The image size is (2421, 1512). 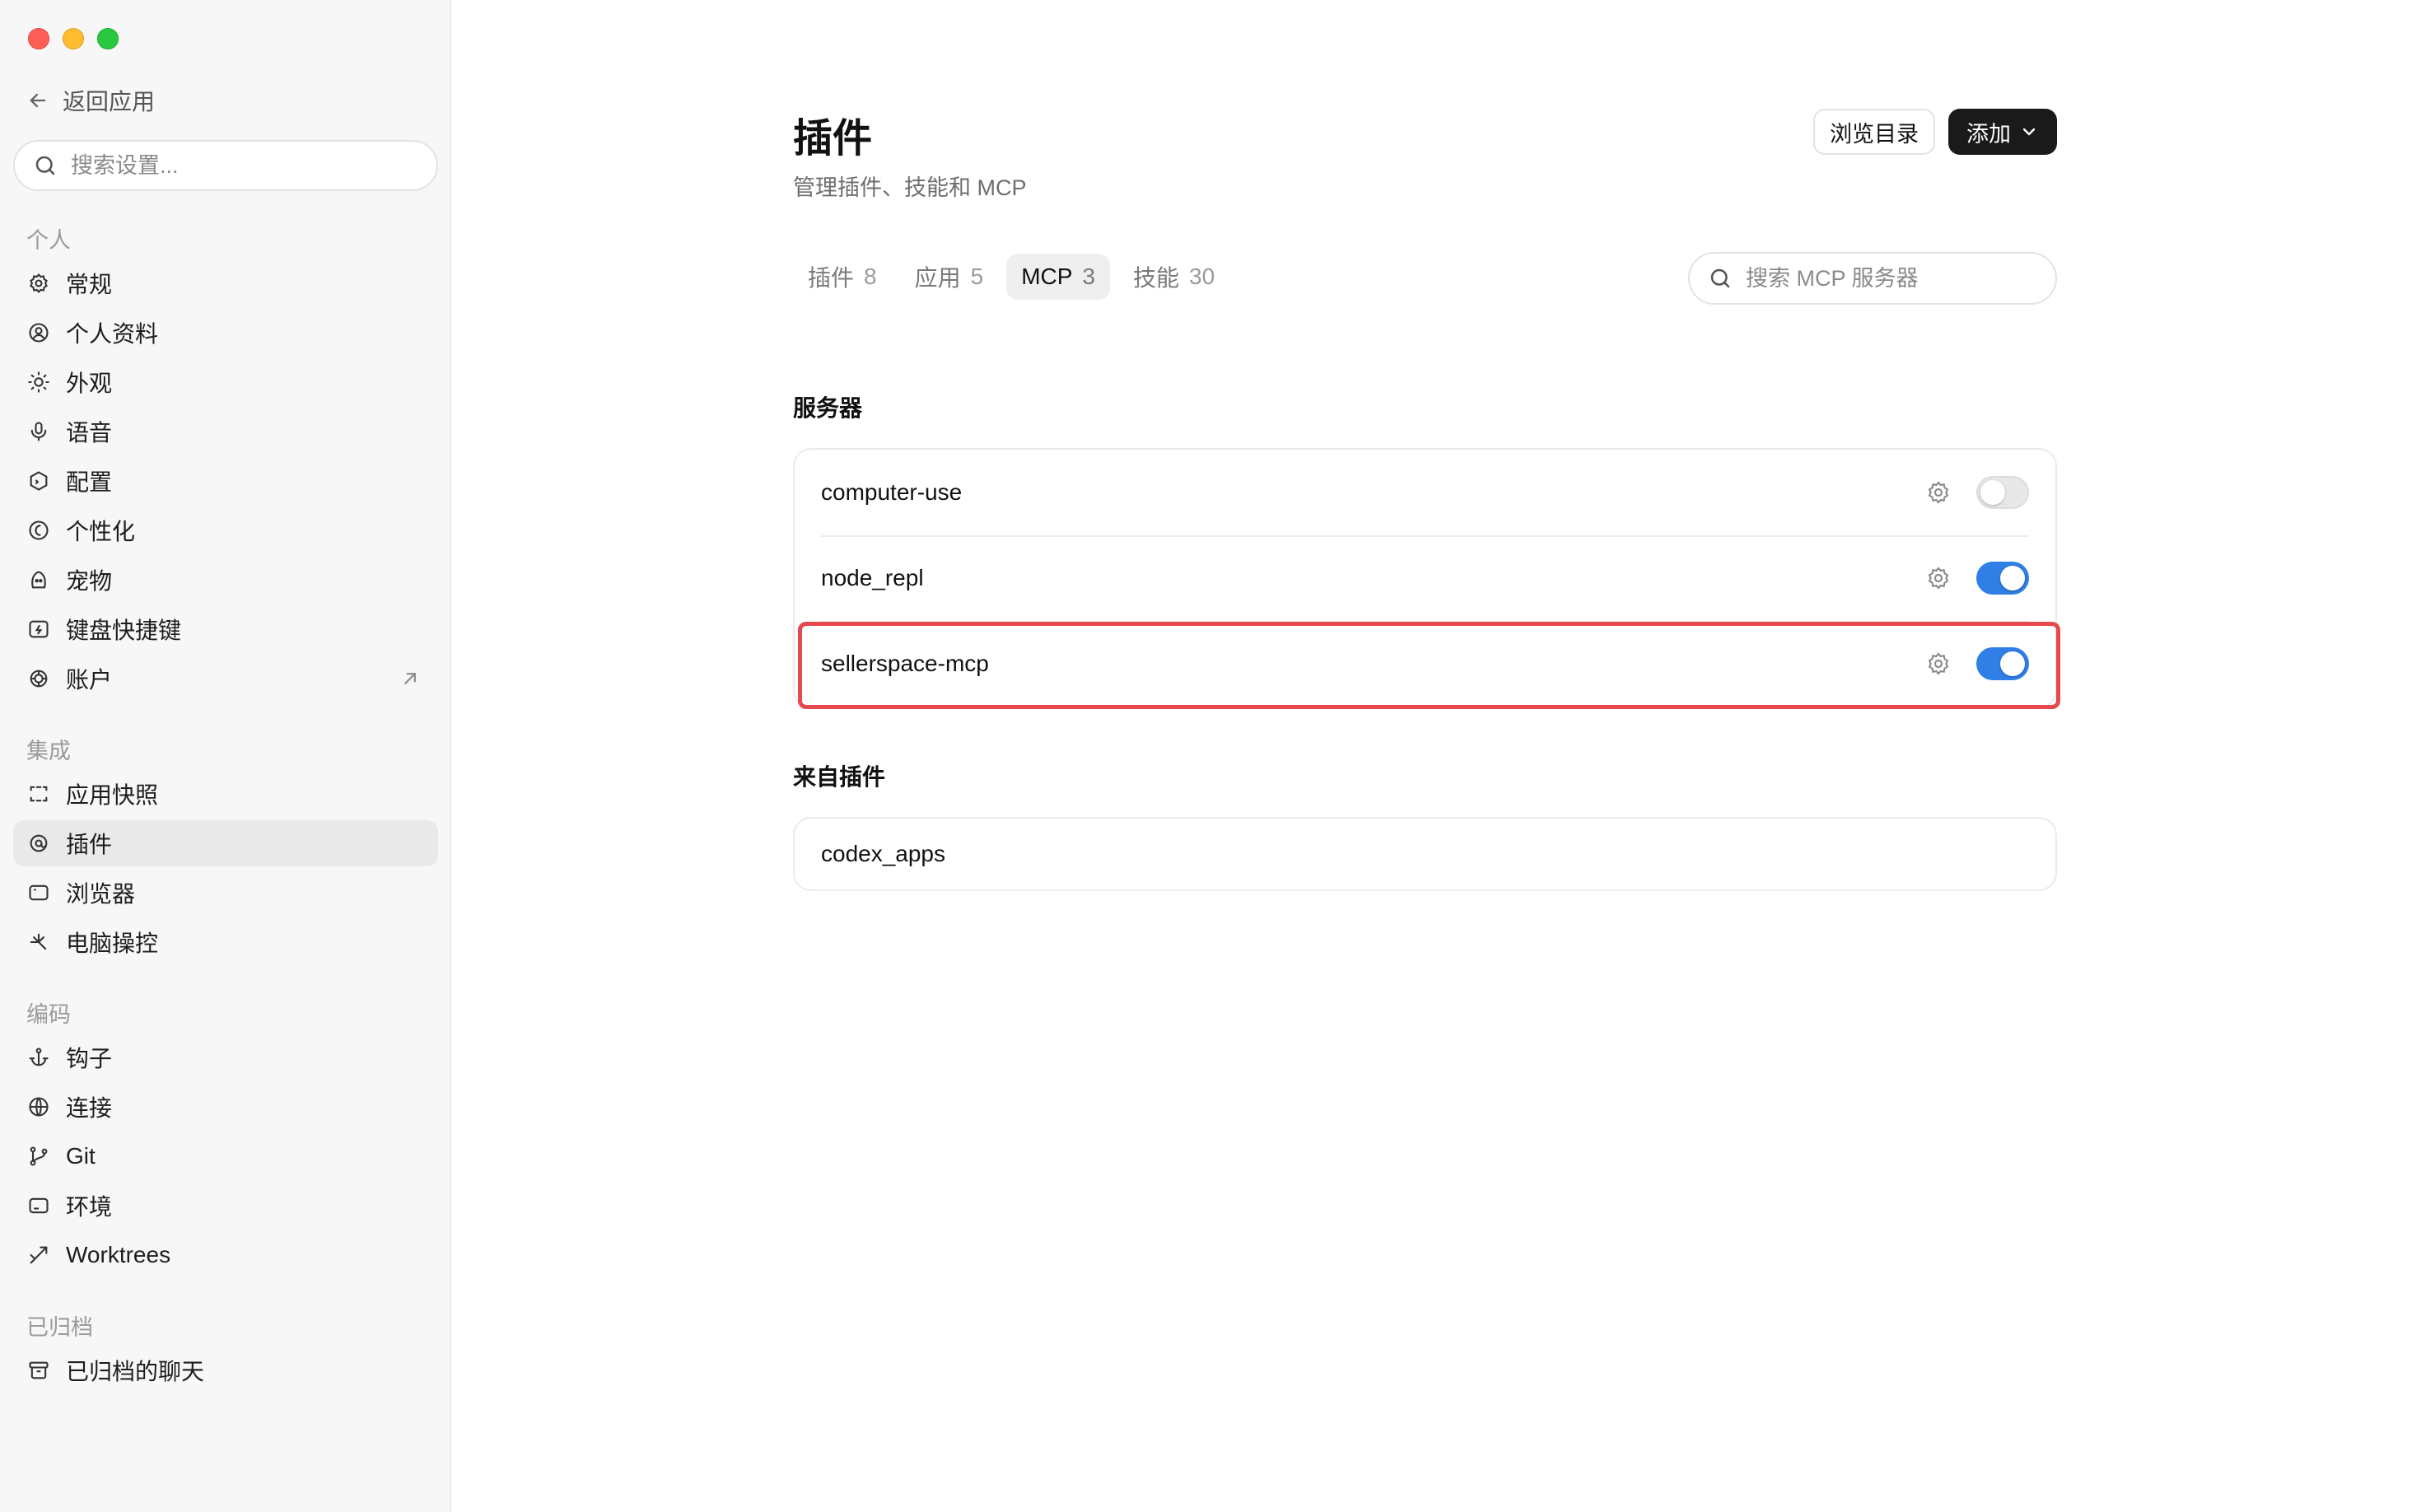 What do you see at coordinates (905, 663) in the screenshot?
I see `server-name: sellerspace-mcp` at bounding box center [905, 663].